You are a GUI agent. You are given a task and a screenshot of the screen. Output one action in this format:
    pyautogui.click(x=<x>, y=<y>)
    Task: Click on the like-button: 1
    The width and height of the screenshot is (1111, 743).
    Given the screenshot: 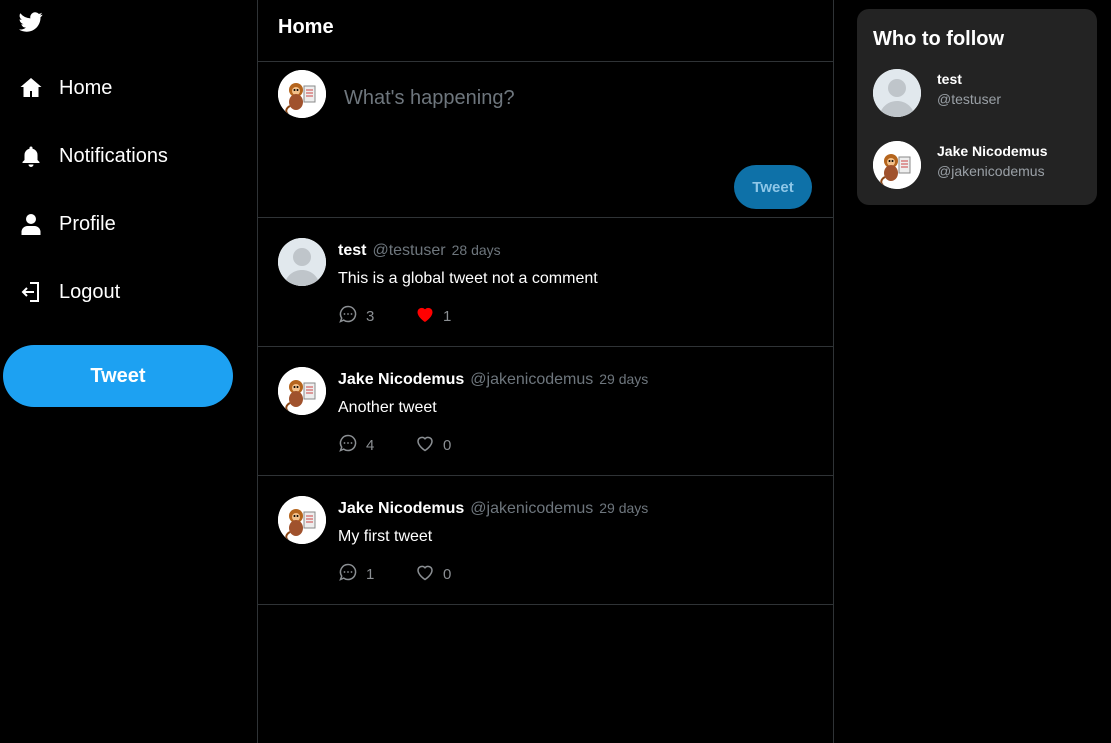 What is the action you would take?
    pyautogui.click(x=433, y=316)
    